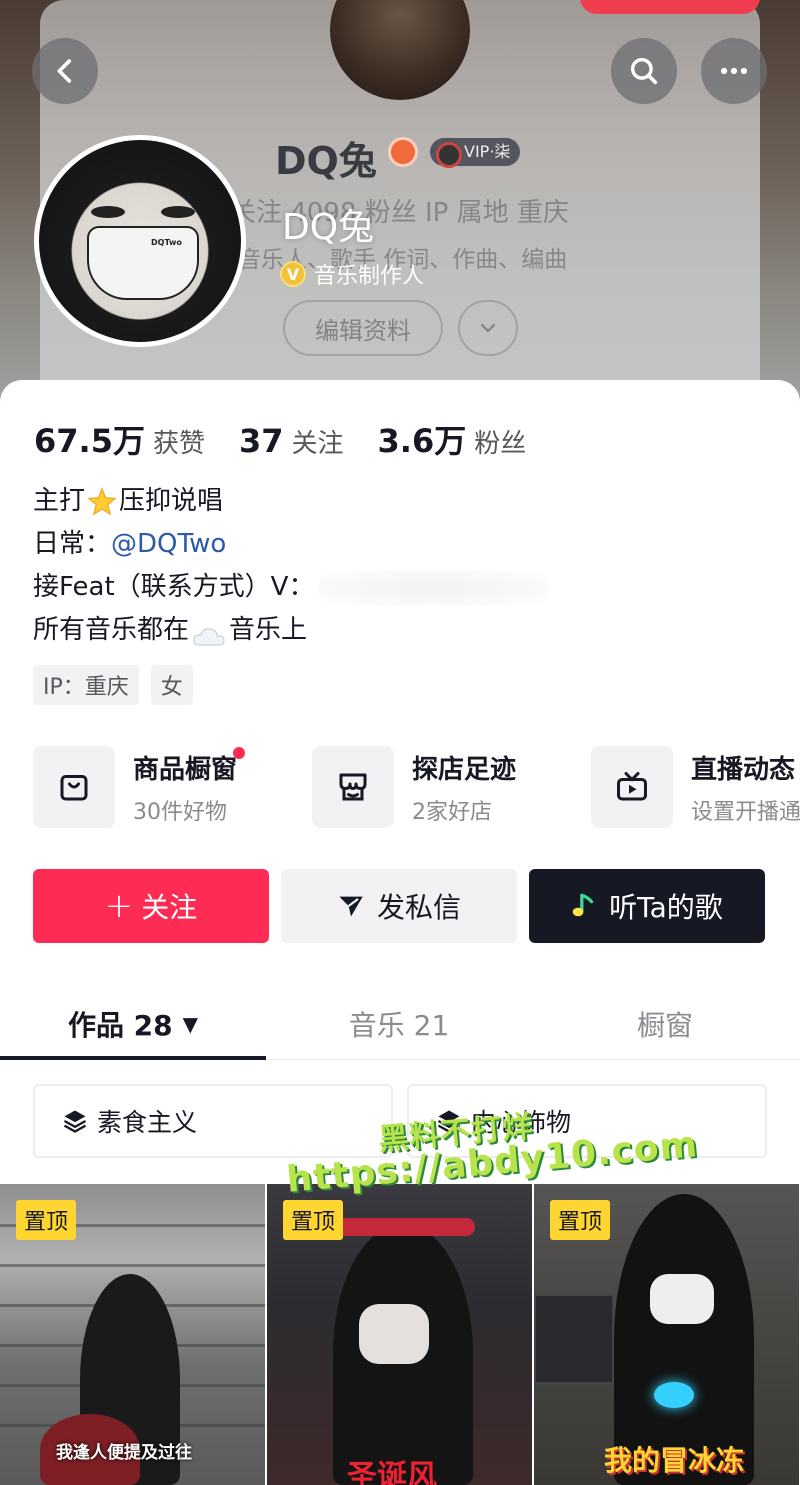  What do you see at coordinates (59, 501) in the screenshot?
I see `bio-text: 主打` at bounding box center [59, 501].